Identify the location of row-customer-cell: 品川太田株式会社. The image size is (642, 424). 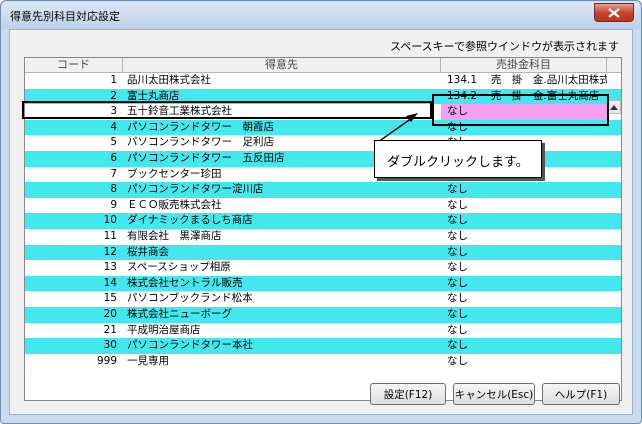
(169, 80).